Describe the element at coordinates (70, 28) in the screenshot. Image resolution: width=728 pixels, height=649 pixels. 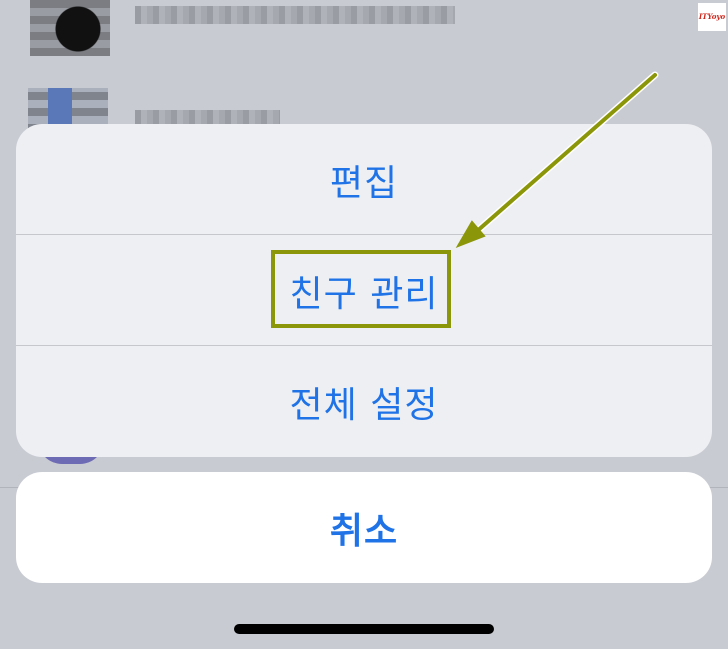
I see `blurred-avatar` at that location.